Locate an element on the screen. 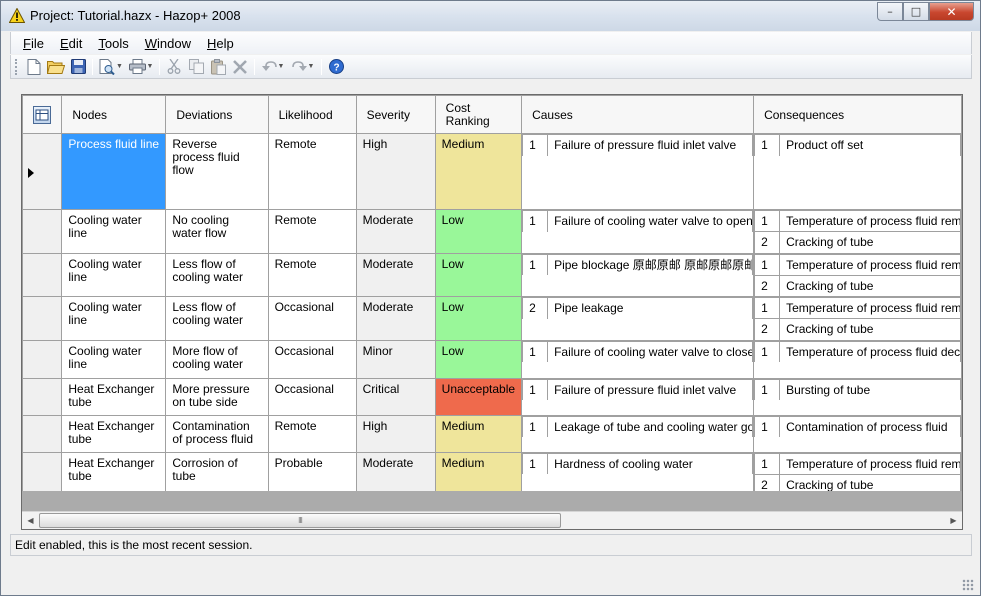 The width and height of the screenshot is (981, 596). cause-cell: 1 Failure of cooling water valve to open is located at coordinates (638, 231).